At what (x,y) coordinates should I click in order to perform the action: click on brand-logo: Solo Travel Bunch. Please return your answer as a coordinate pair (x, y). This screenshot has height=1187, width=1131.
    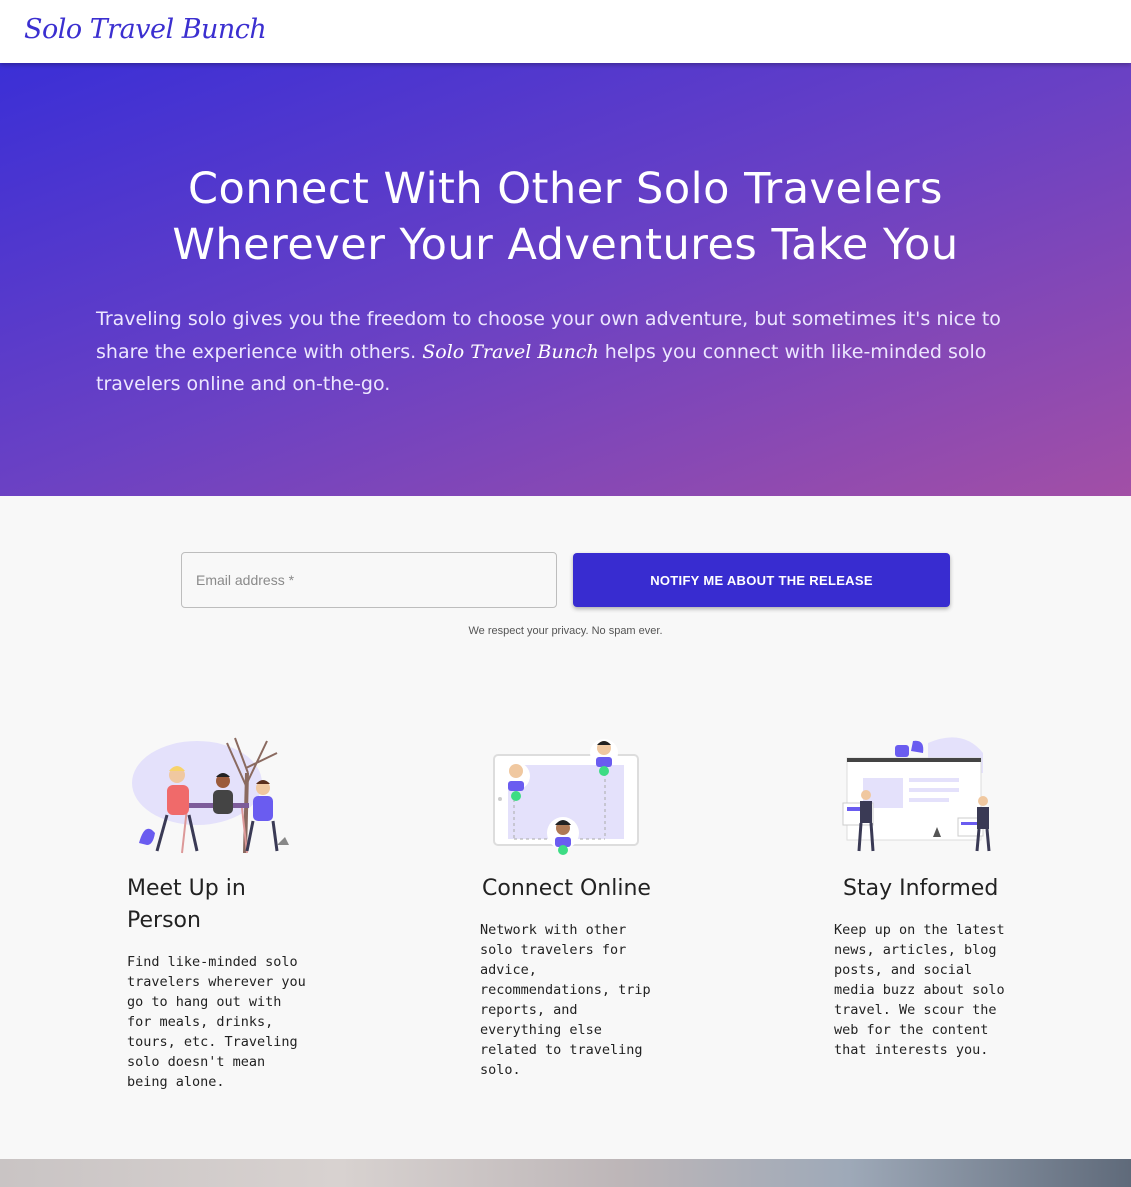
    Looking at the image, I should click on (145, 29).